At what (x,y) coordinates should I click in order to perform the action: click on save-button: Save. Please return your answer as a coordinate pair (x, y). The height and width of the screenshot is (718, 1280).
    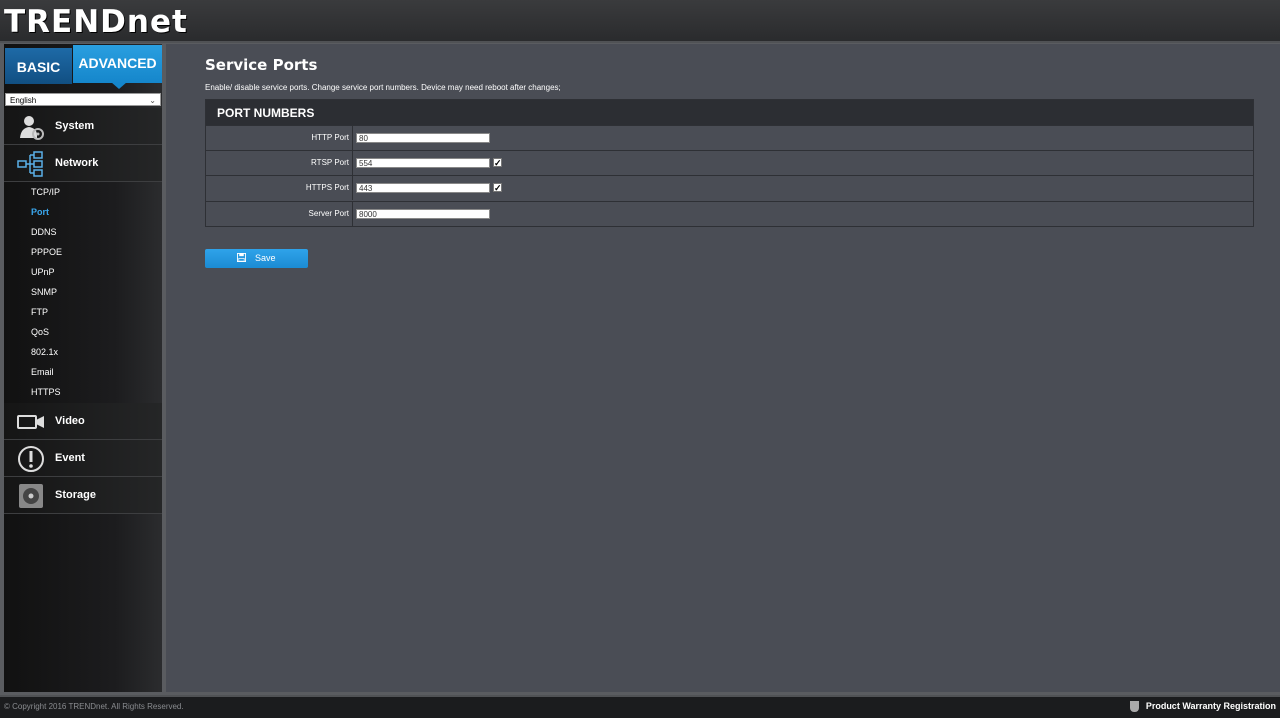
    Looking at the image, I should click on (256, 258).